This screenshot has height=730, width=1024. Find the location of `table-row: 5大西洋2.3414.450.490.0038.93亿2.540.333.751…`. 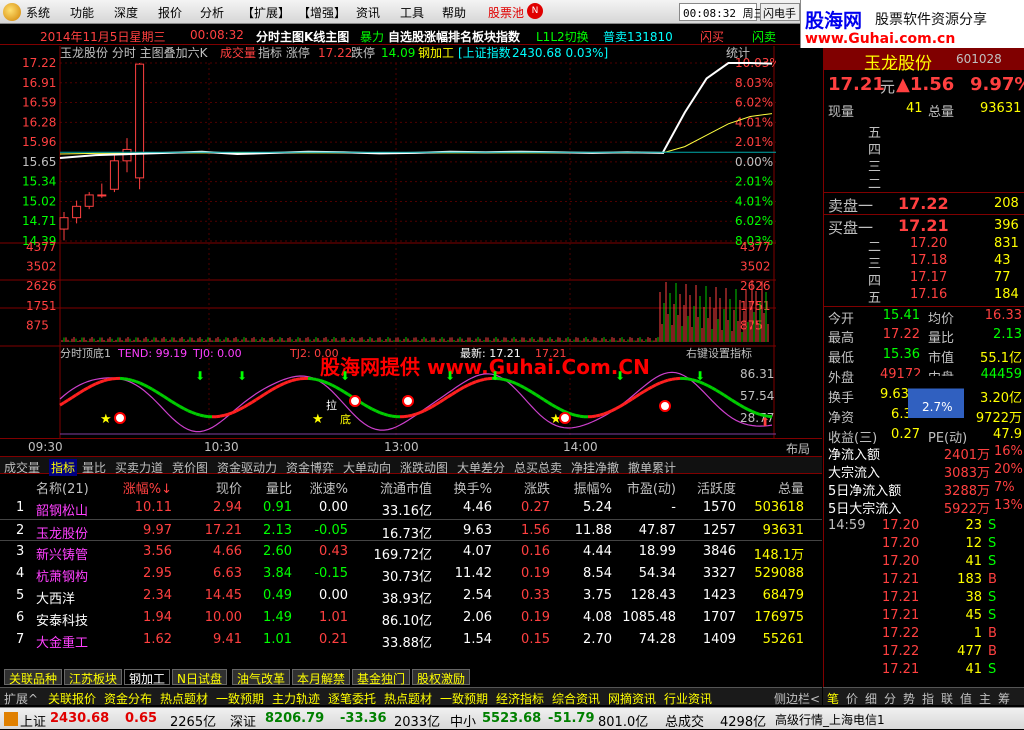

table-row: 5大西洋2.3414.450.490.0038.93亿2.540.333.751… is located at coordinates (411, 596).